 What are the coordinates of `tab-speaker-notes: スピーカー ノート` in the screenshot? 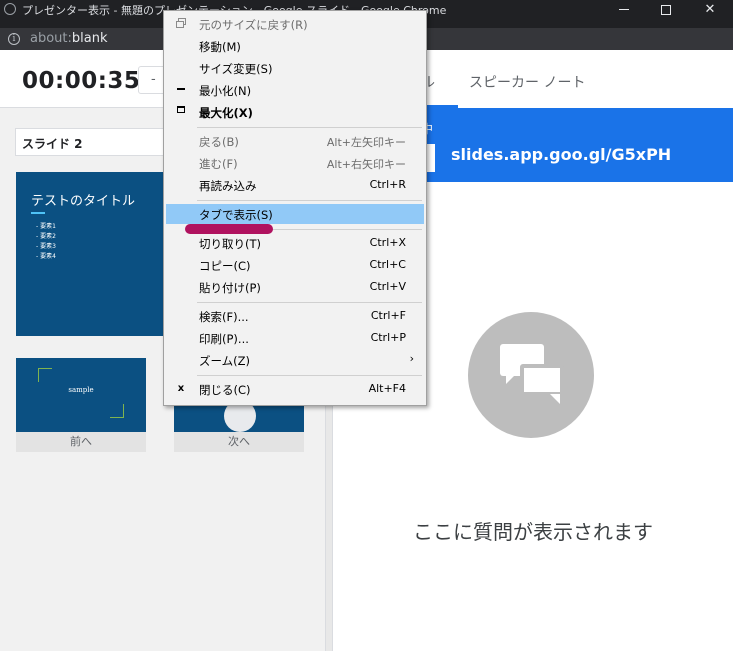 It's located at (527, 82).